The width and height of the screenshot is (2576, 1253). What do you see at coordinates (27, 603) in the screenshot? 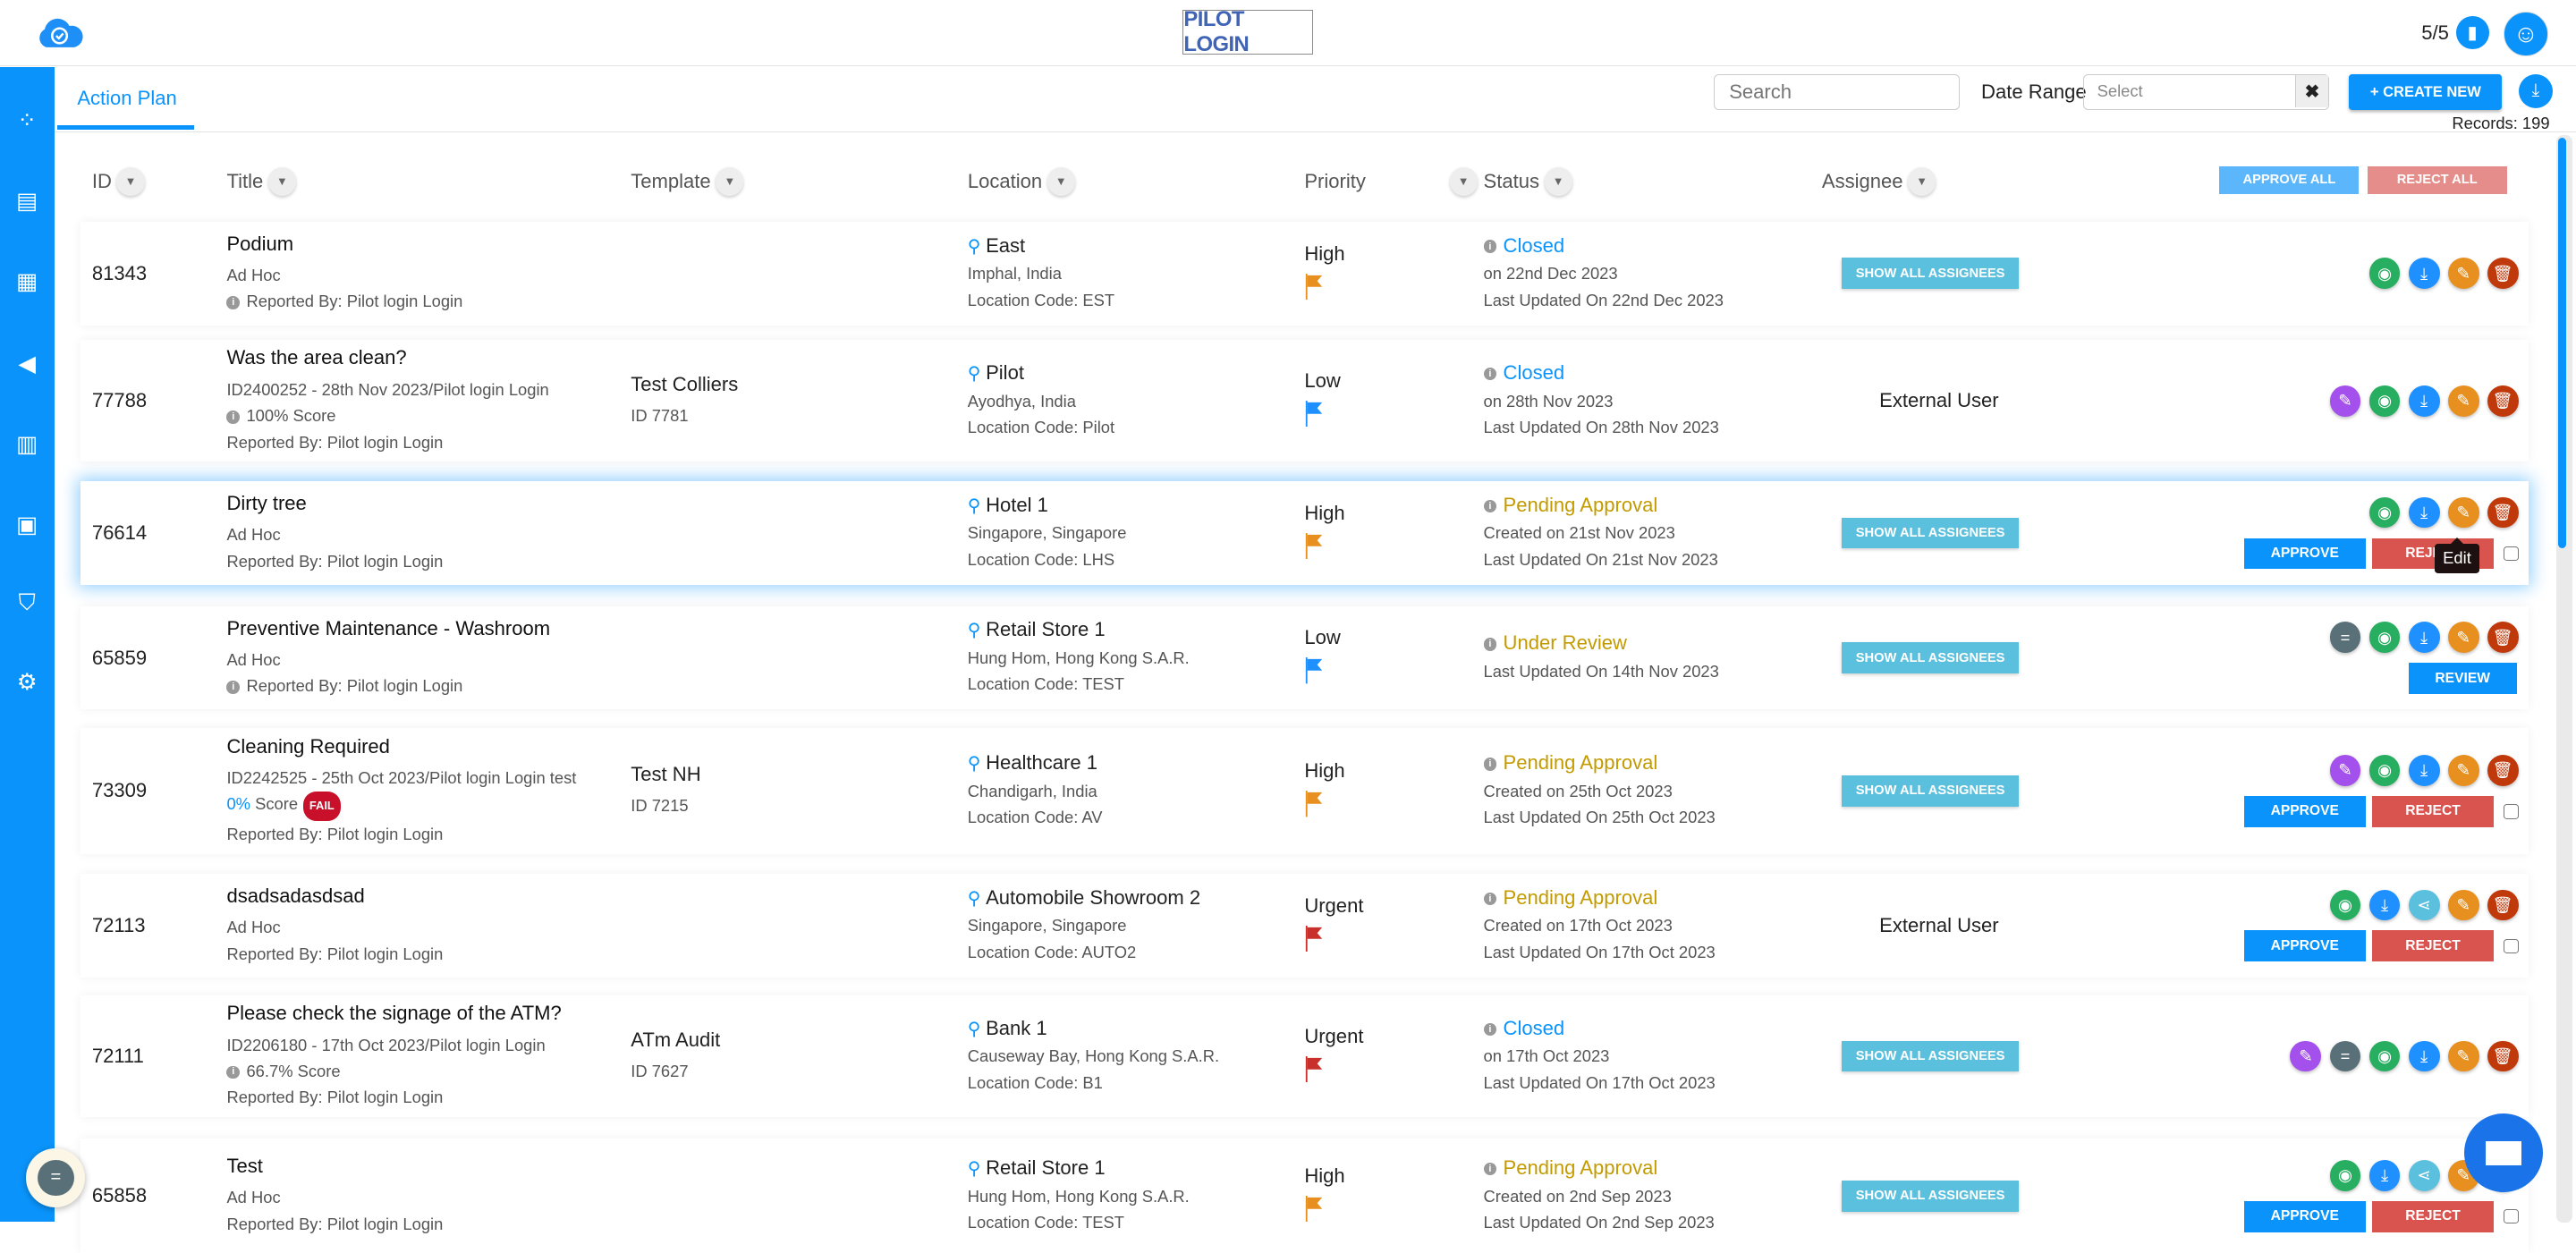
I see `shield-icon: ⛉` at bounding box center [27, 603].